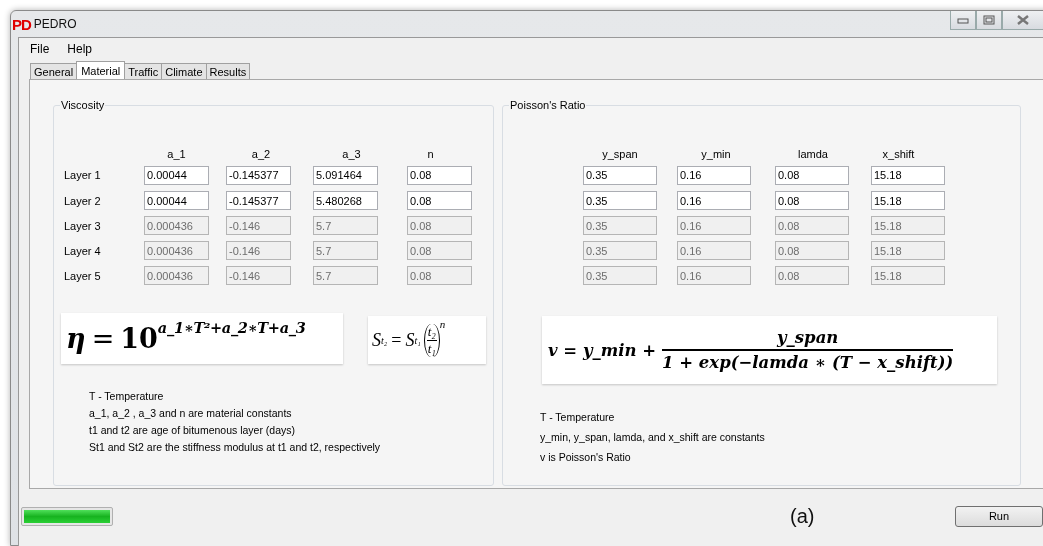 Image resolution: width=1043 pixels, height=546 pixels. Describe the element at coordinates (83, 275) in the screenshot. I see `row-label: Layer 5` at that location.